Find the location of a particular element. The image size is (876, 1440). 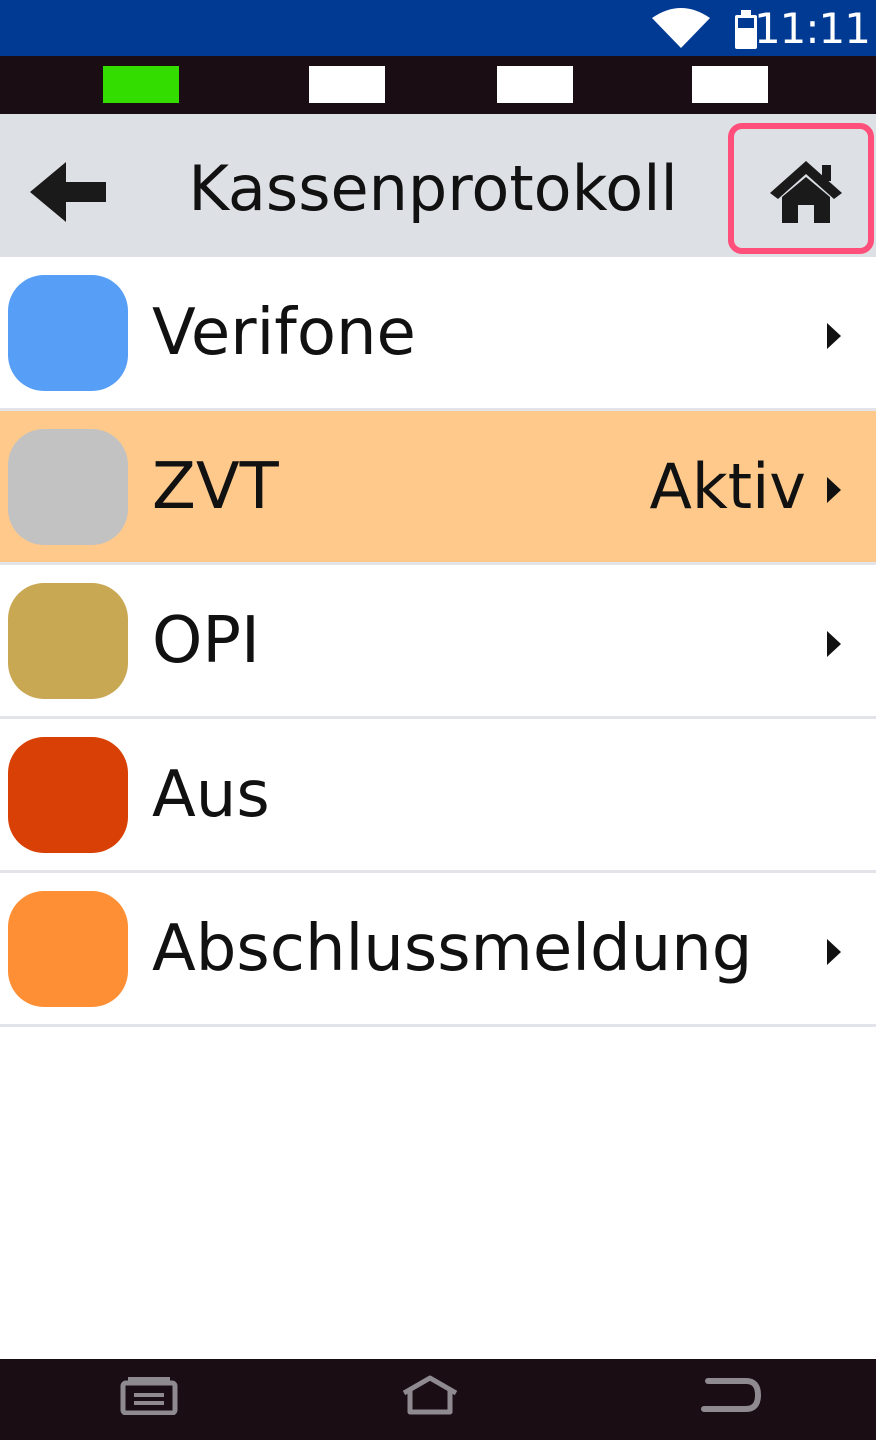

arrow-left-icon is located at coordinates (68, 192).